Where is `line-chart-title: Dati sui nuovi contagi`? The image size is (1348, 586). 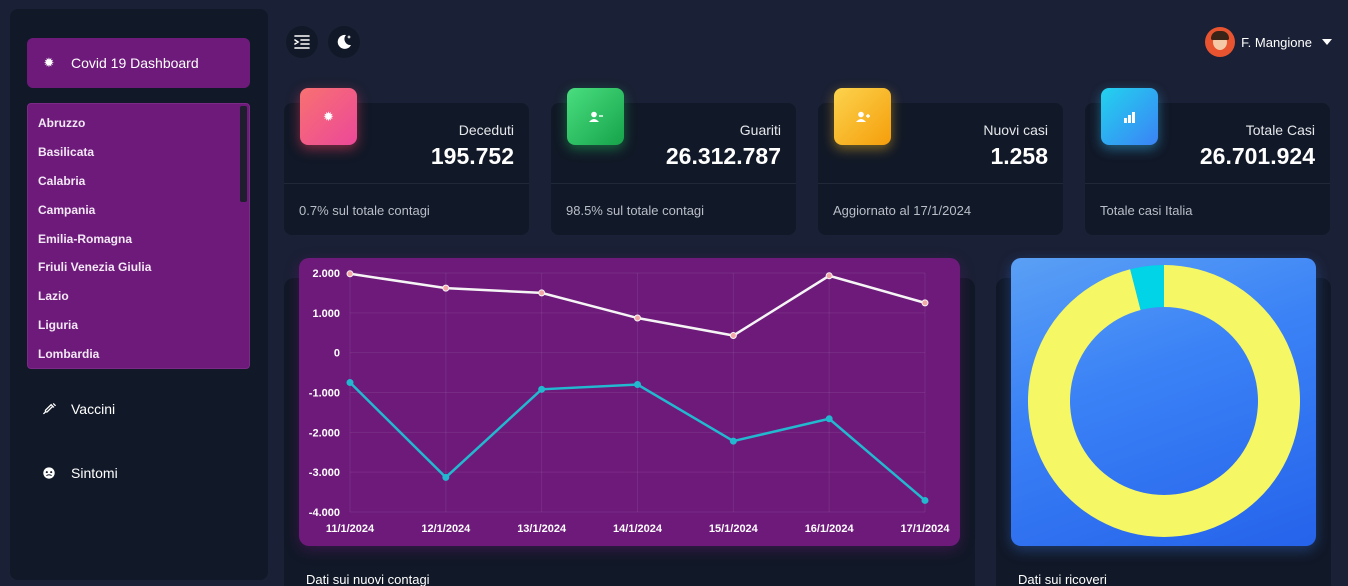
line-chart-title: Dati sui nuovi contagi is located at coordinates (368, 579).